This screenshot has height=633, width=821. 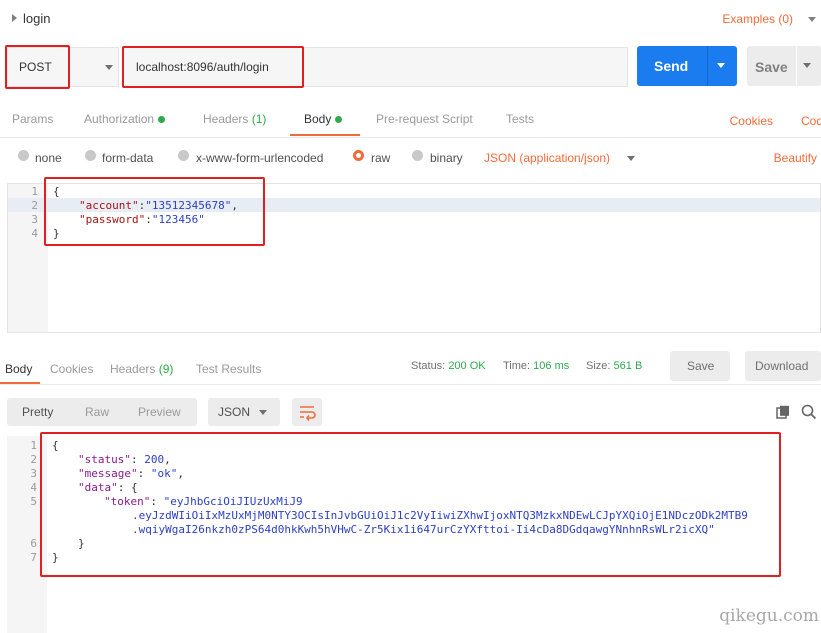 I want to click on download-label: Download, so click(x=782, y=366).